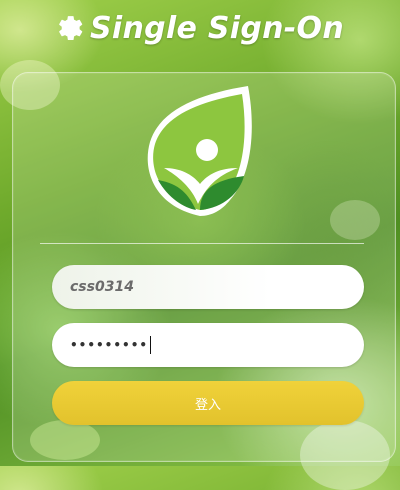  I want to click on gear-icon, so click(71, 28).